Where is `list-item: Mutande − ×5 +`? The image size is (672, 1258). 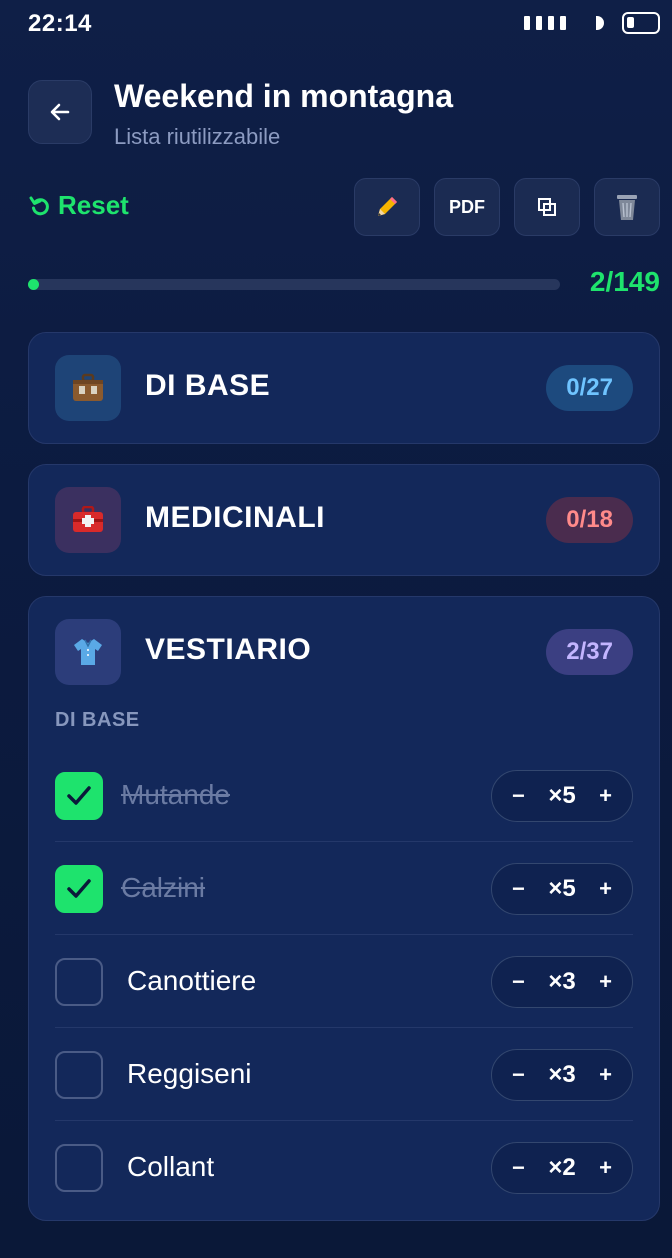
list-item: Mutande − ×5 + is located at coordinates (344, 795).